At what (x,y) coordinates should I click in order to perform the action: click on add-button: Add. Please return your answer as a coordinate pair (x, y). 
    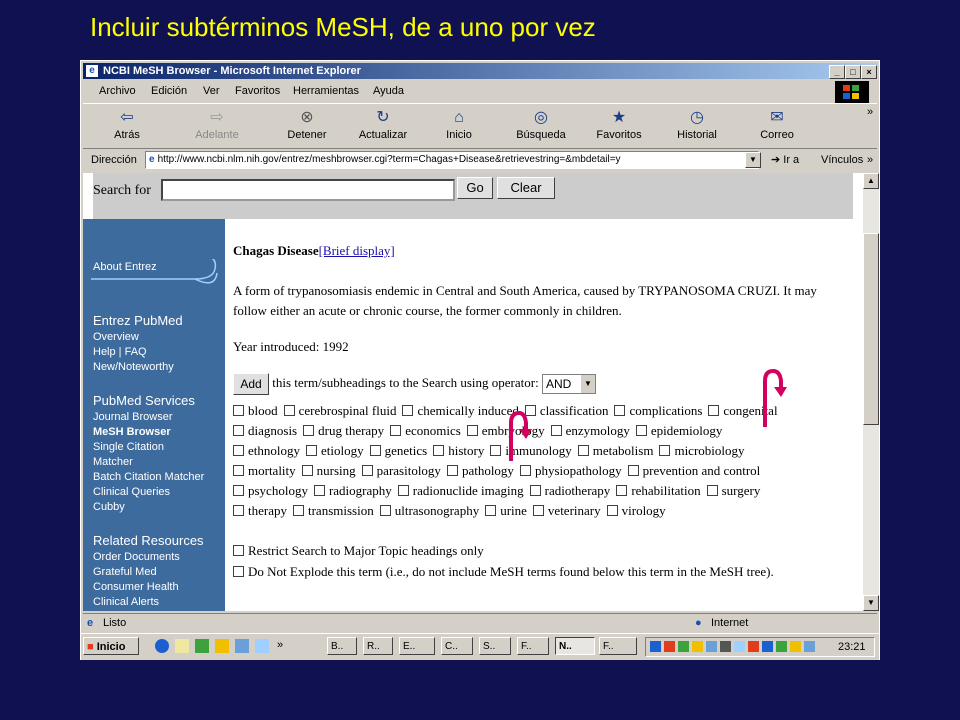
    Looking at the image, I should click on (251, 384).